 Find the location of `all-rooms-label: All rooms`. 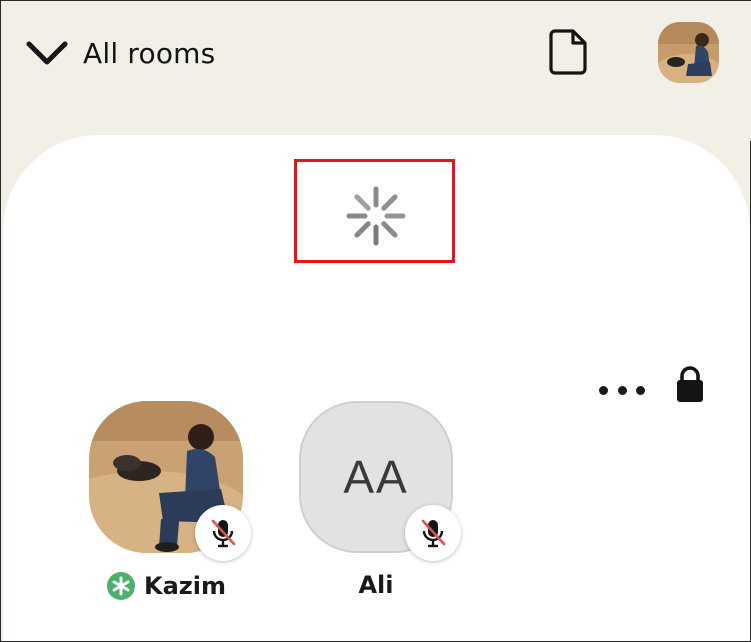

all-rooms-label: All rooms is located at coordinates (149, 53).